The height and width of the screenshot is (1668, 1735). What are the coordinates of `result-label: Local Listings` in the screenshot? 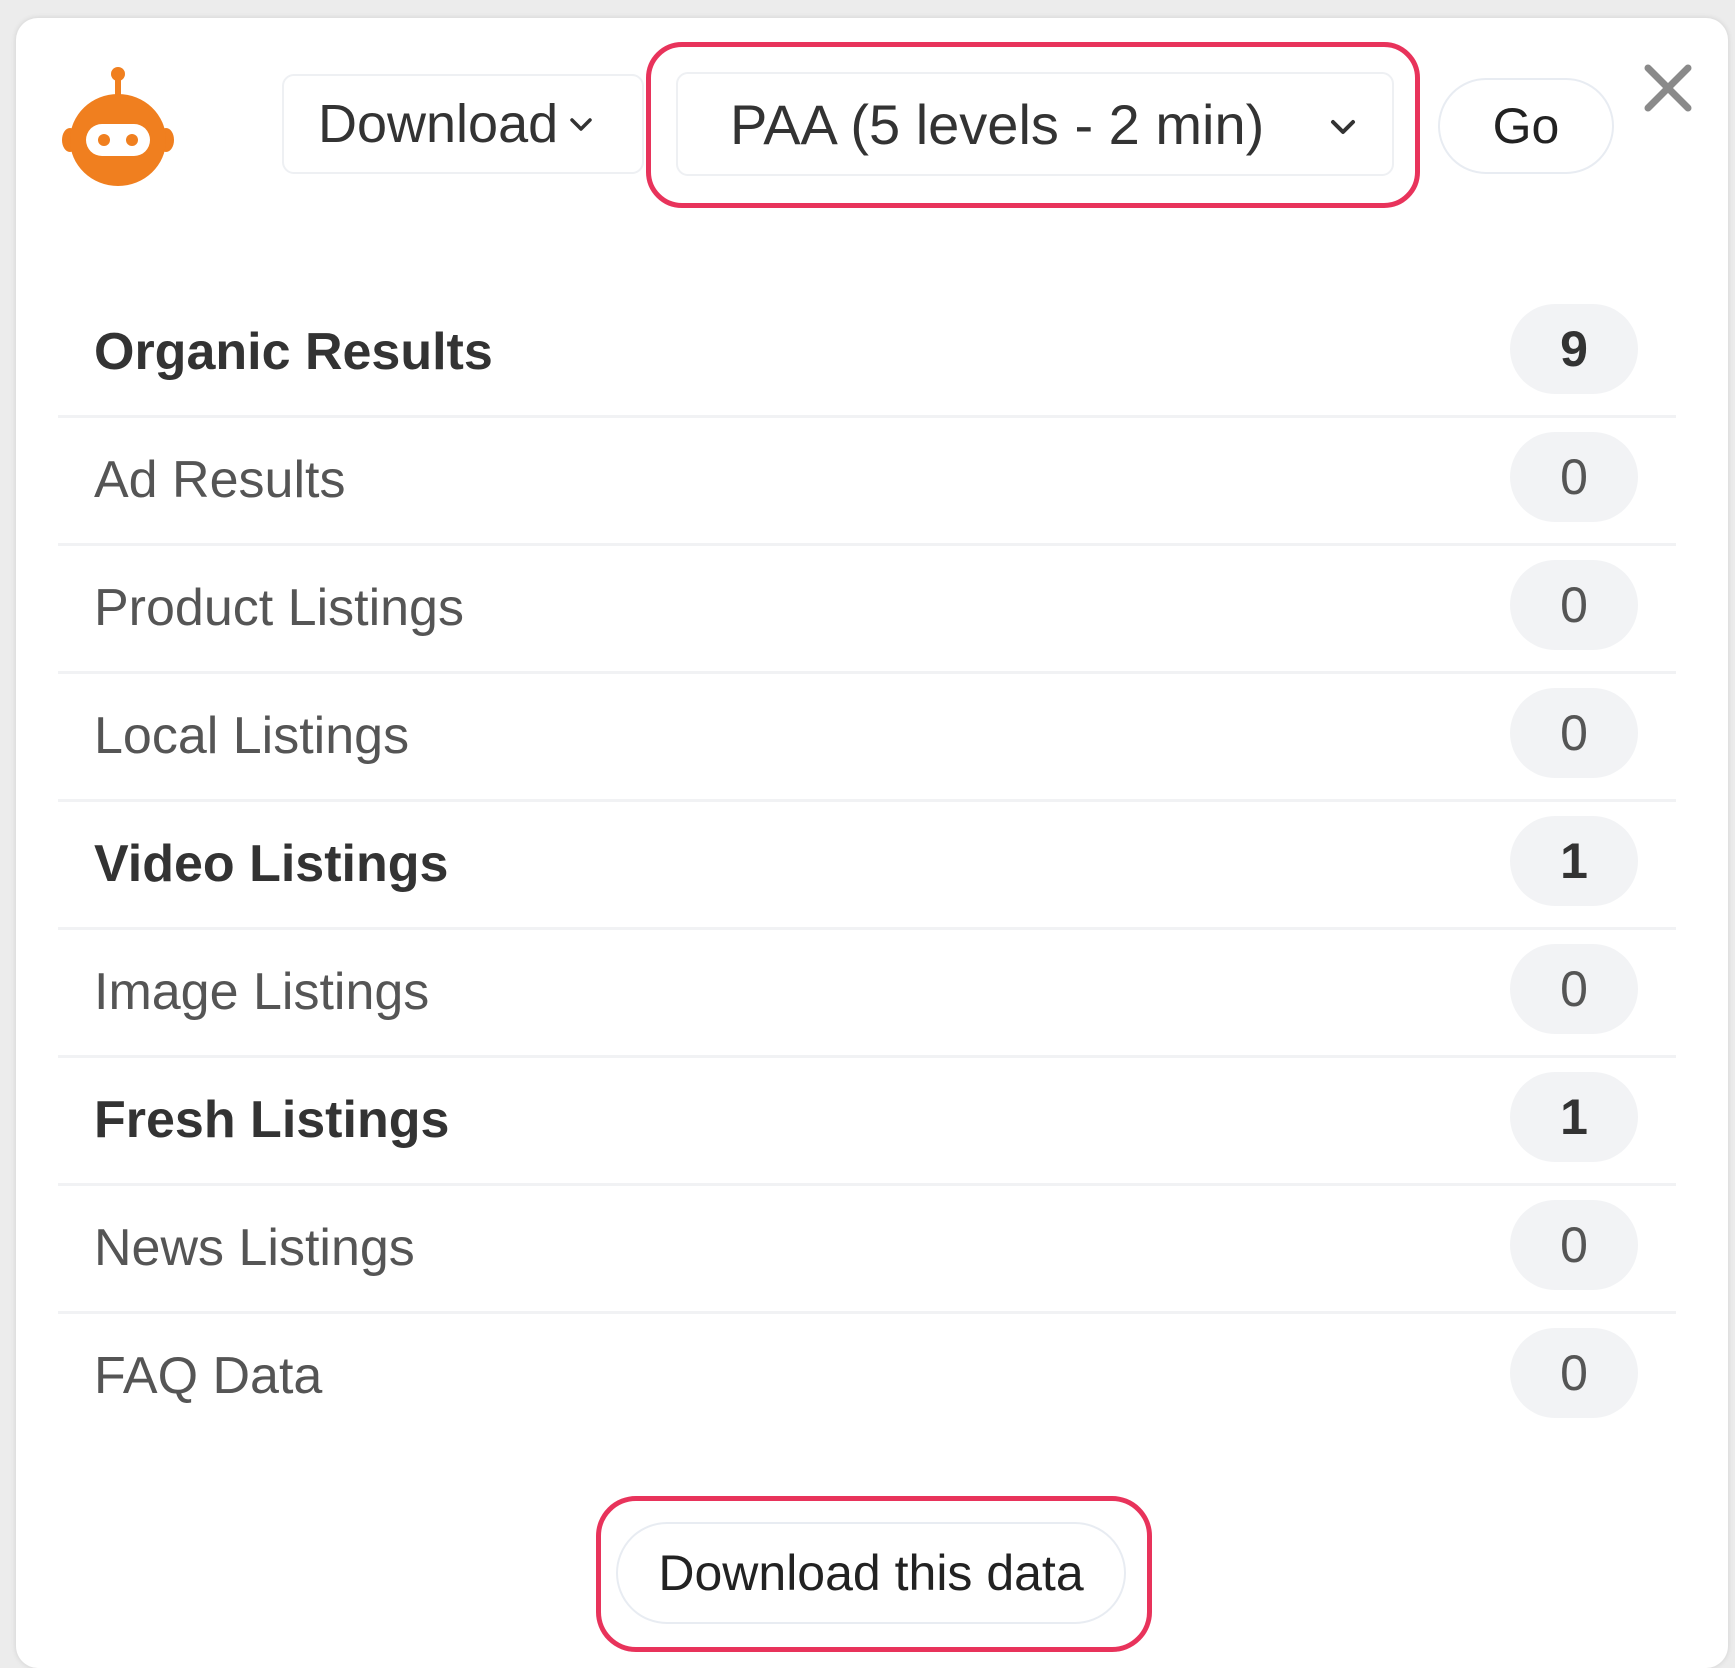 It's located at (252, 736).